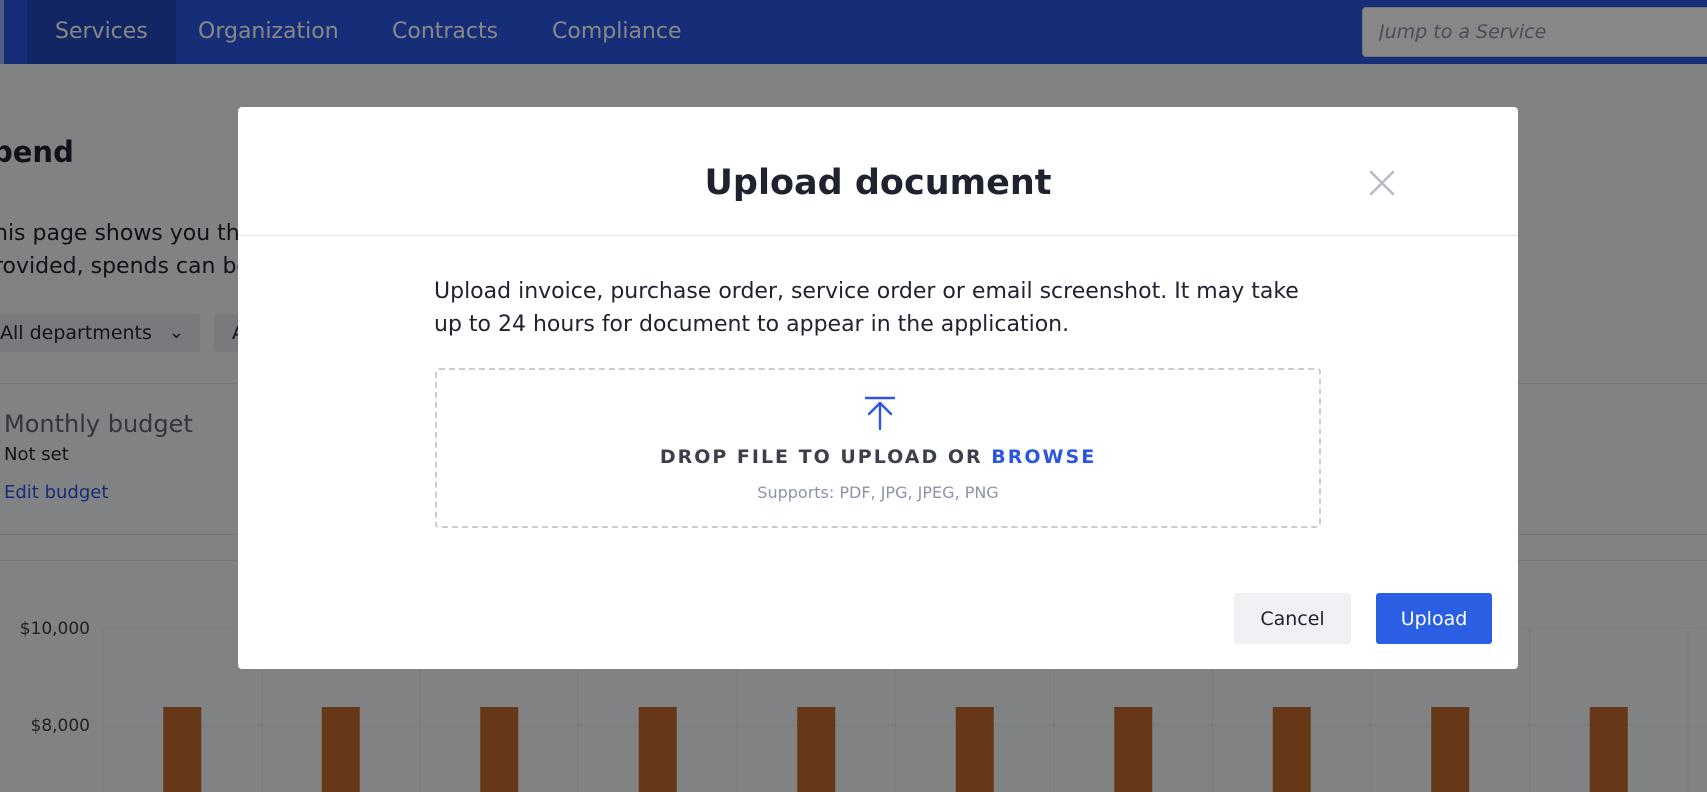 The image size is (1707, 792). Describe the element at coordinates (880, 413) in the screenshot. I see `upload-icon` at that location.